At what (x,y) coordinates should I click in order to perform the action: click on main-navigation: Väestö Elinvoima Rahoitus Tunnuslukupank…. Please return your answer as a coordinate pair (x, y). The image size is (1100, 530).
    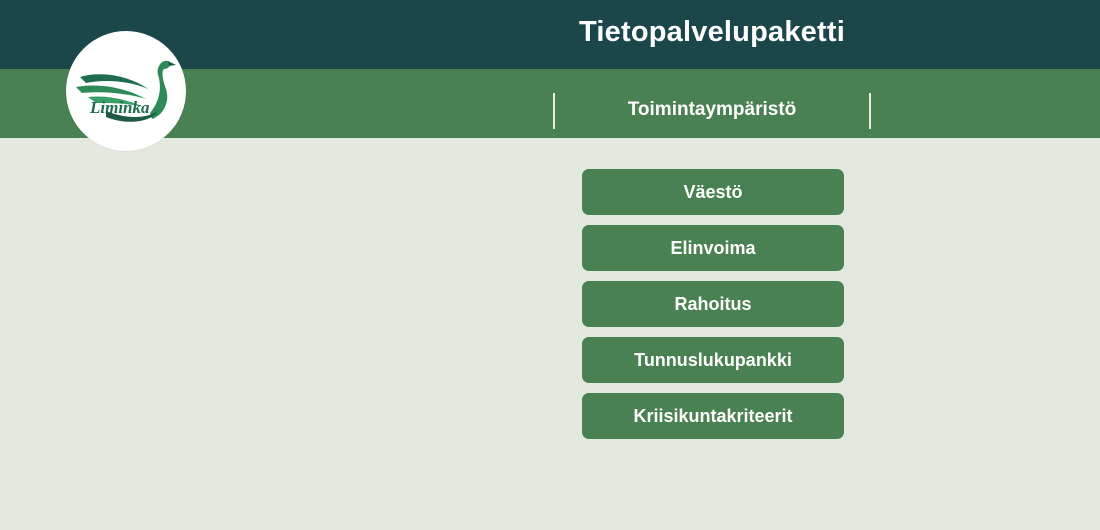
    Looking at the image, I should click on (713, 309).